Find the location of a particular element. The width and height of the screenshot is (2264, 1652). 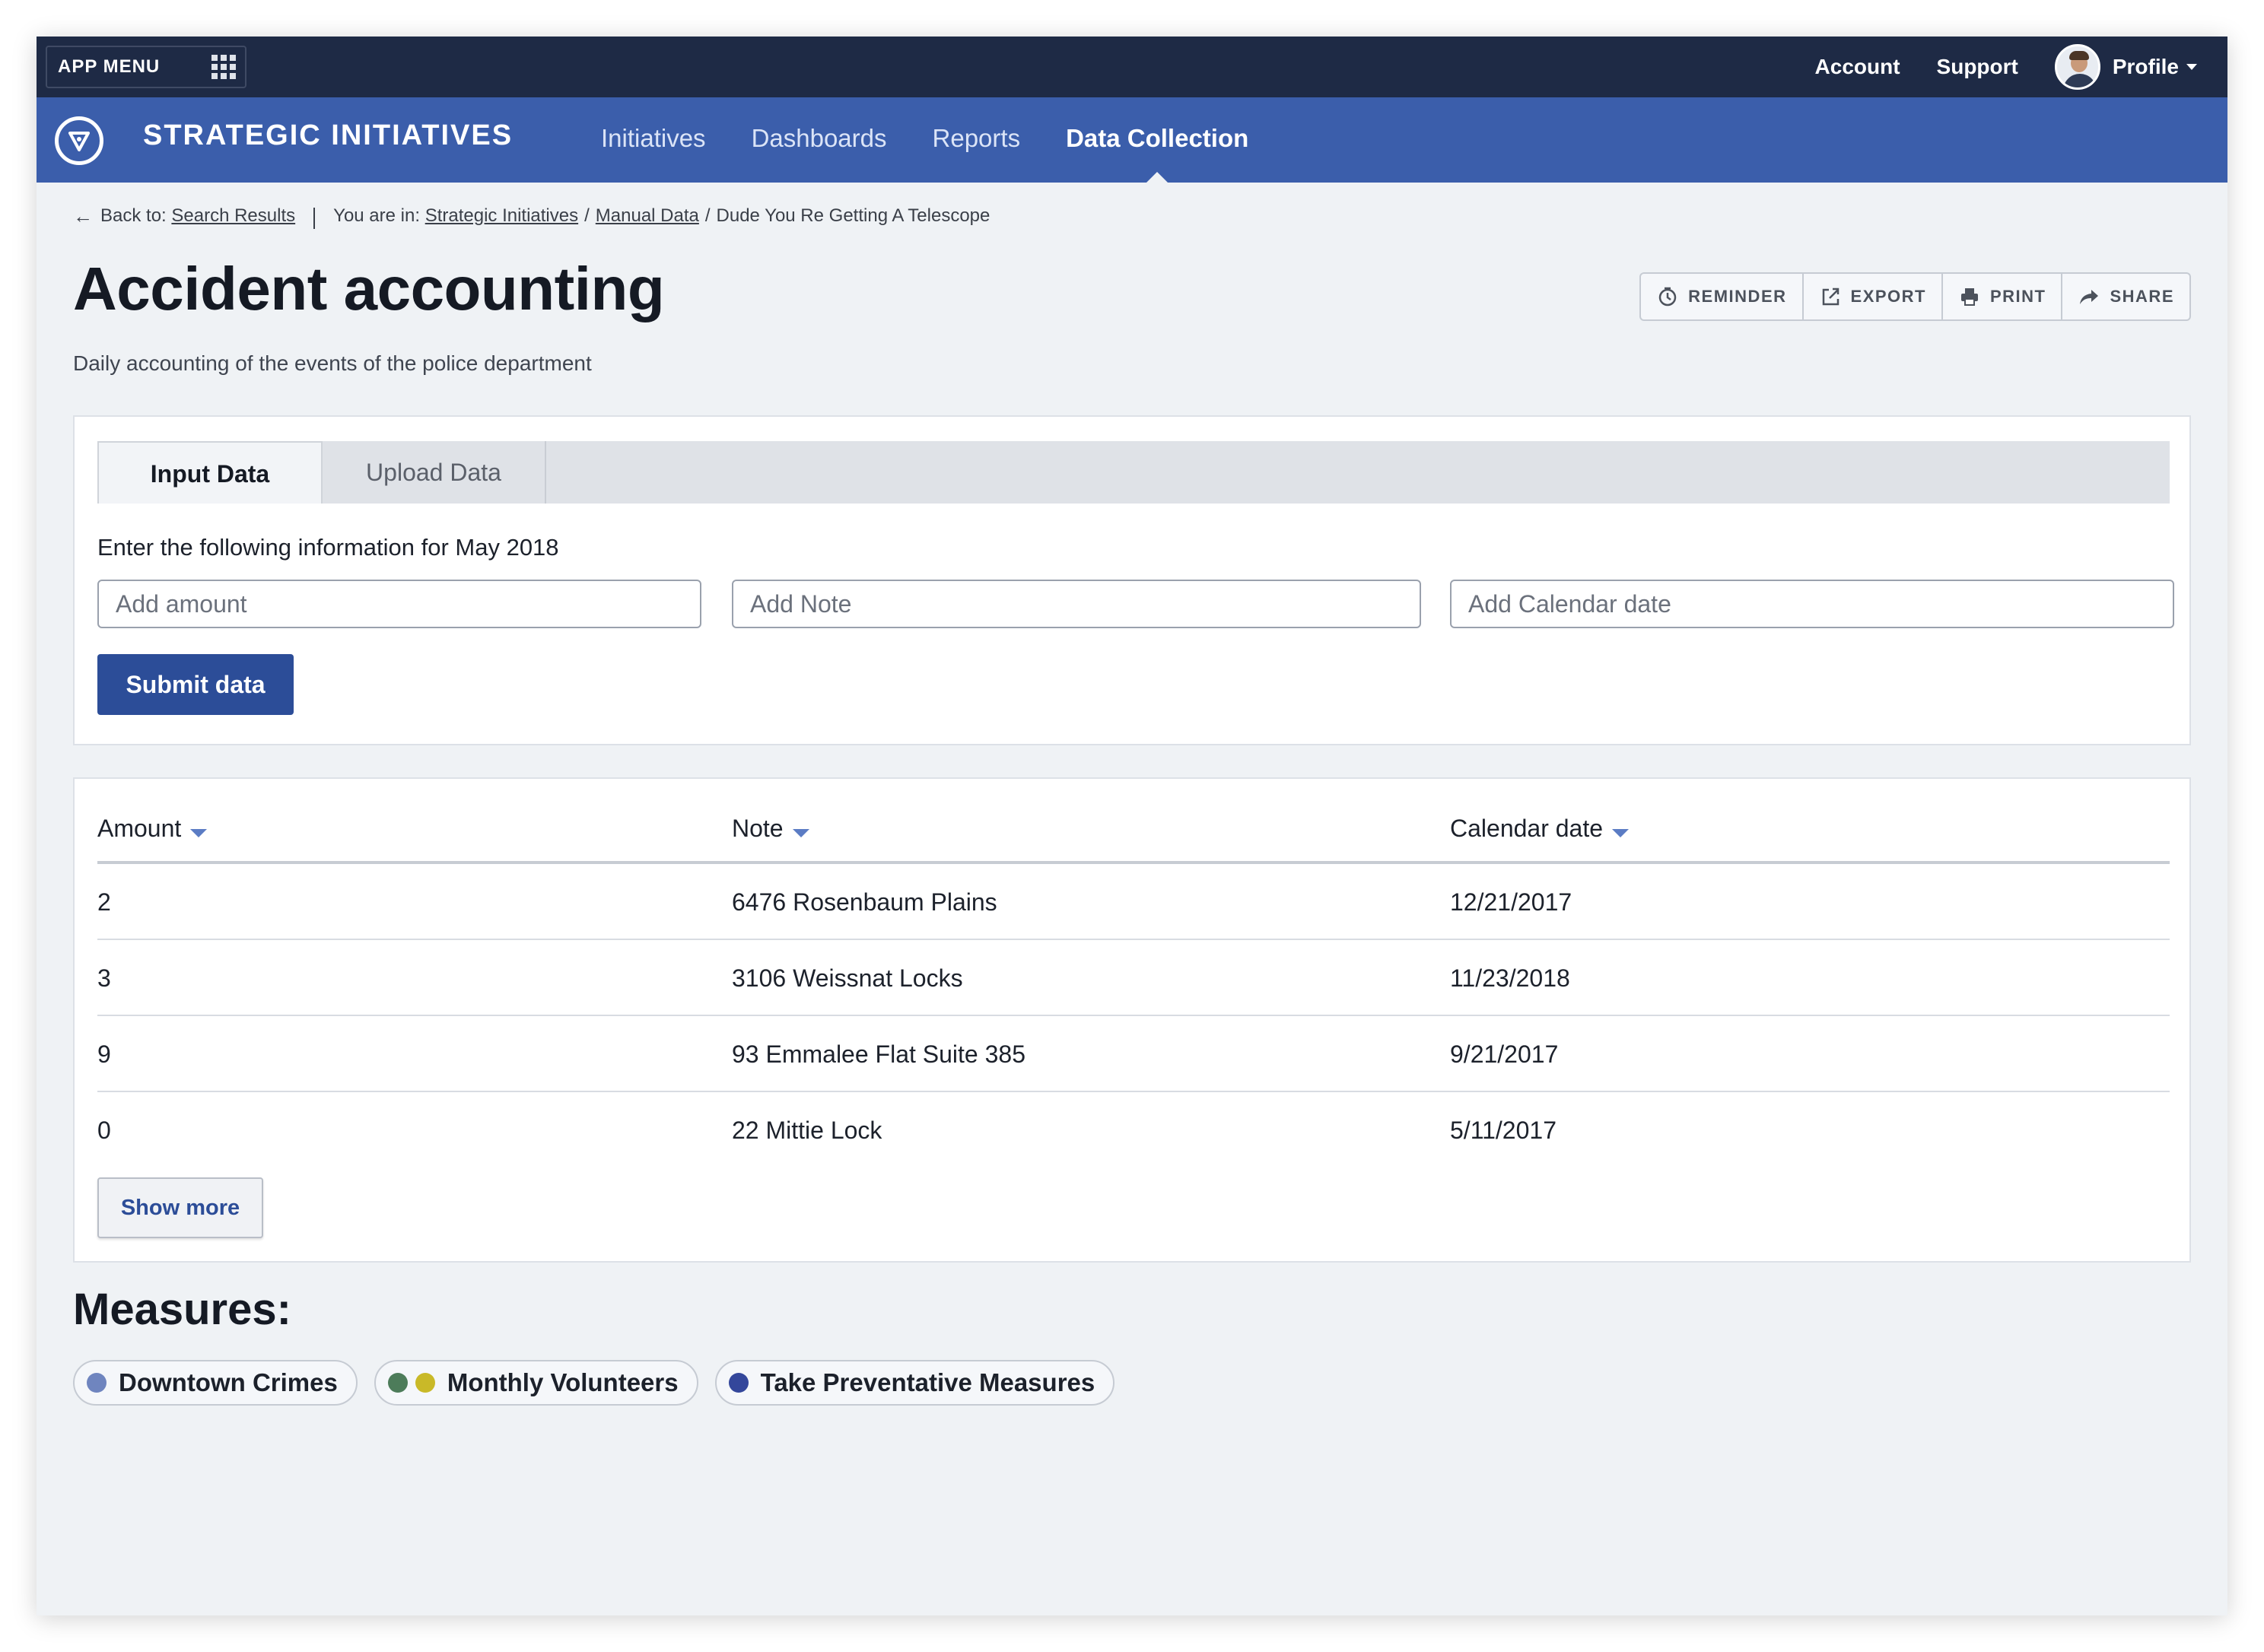

column-header-label: Amount is located at coordinates (139, 828).